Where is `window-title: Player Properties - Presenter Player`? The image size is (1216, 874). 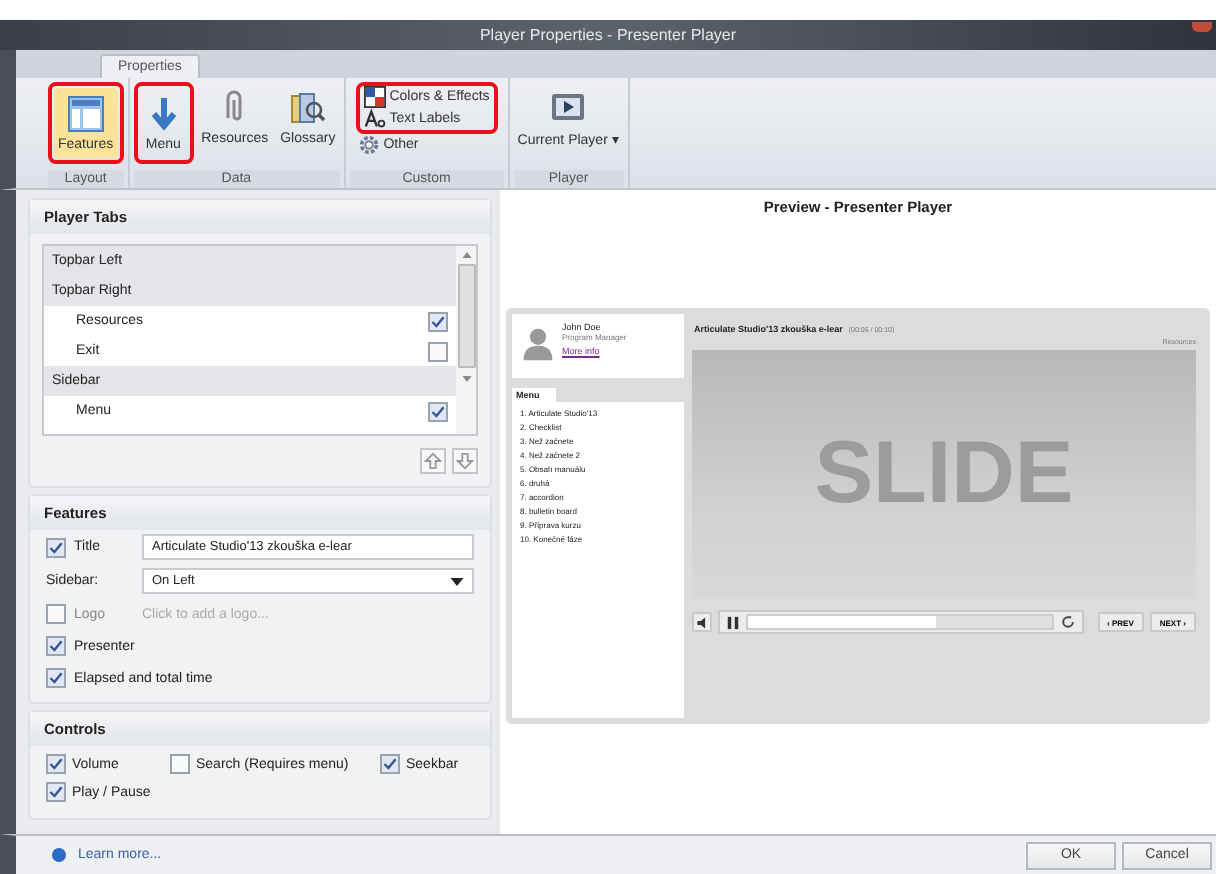 window-title: Player Properties - Presenter Player is located at coordinates (608, 35).